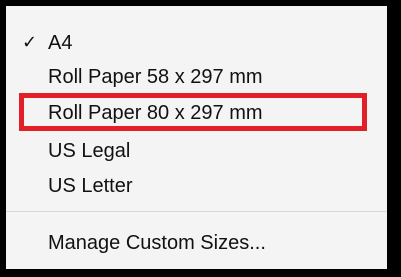  I want to click on menu-item-a4: ✓ A4, so click(196, 43).